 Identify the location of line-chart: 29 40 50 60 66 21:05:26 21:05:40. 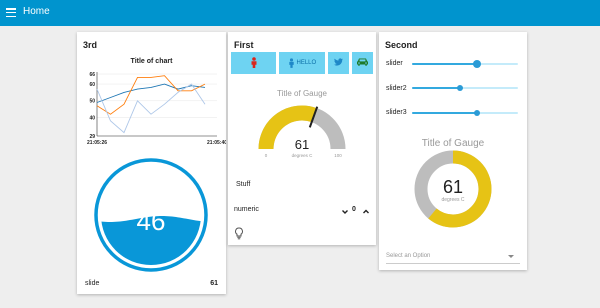
(156, 109).